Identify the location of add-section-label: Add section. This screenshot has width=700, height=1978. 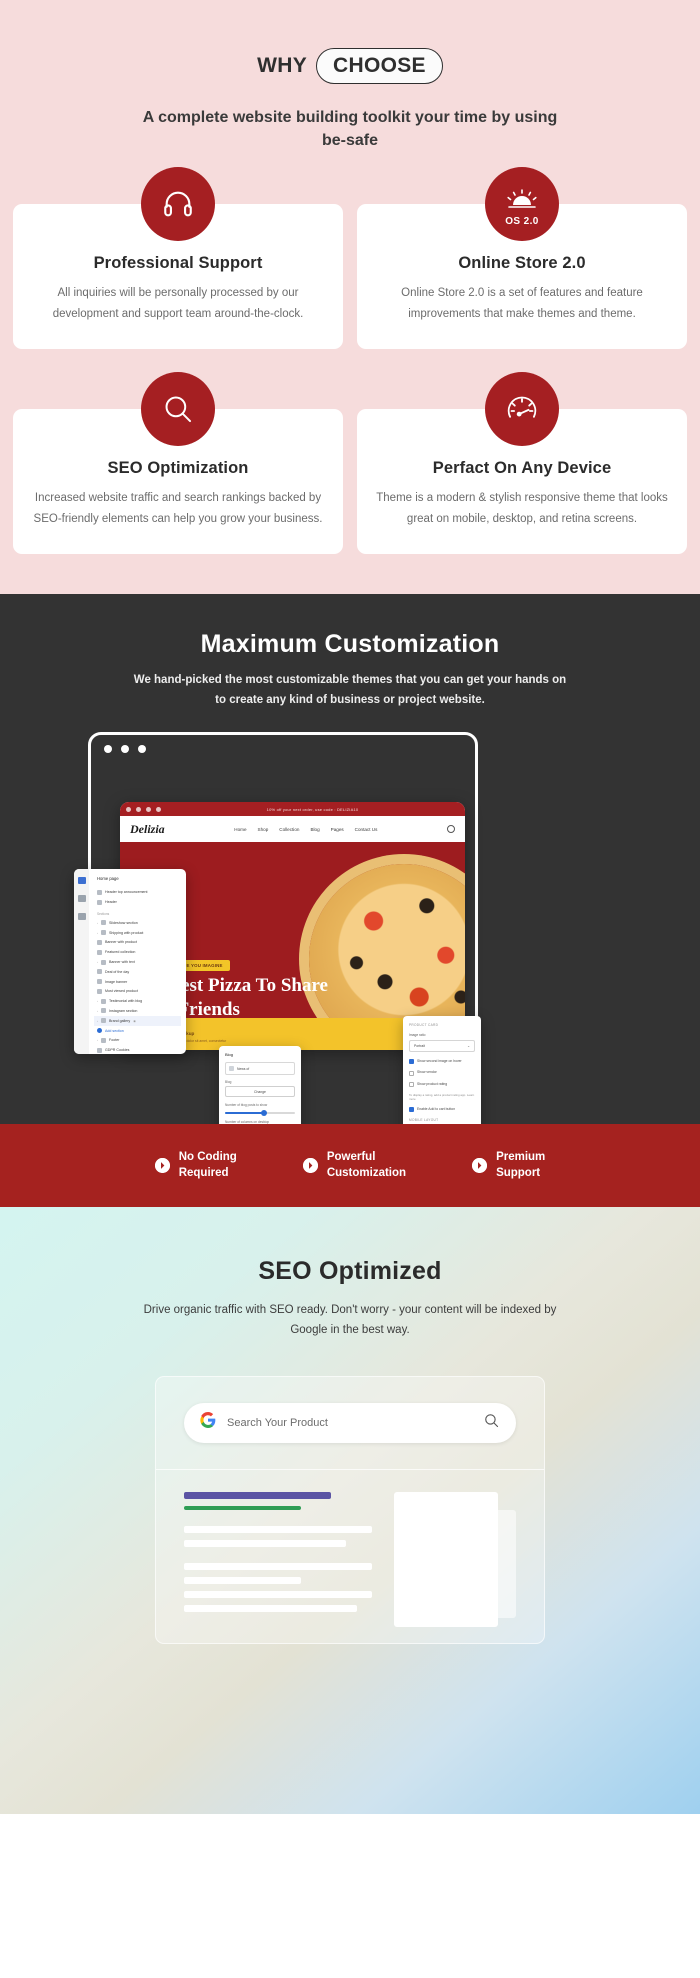
(114, 1030).